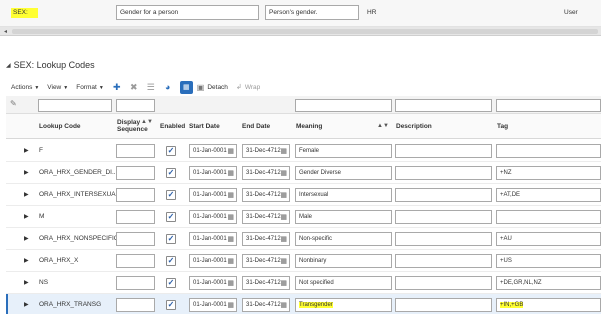  Describe the element at coordinates (414, 126) in the screenshot. I see `column-header-description: Description` at that location.